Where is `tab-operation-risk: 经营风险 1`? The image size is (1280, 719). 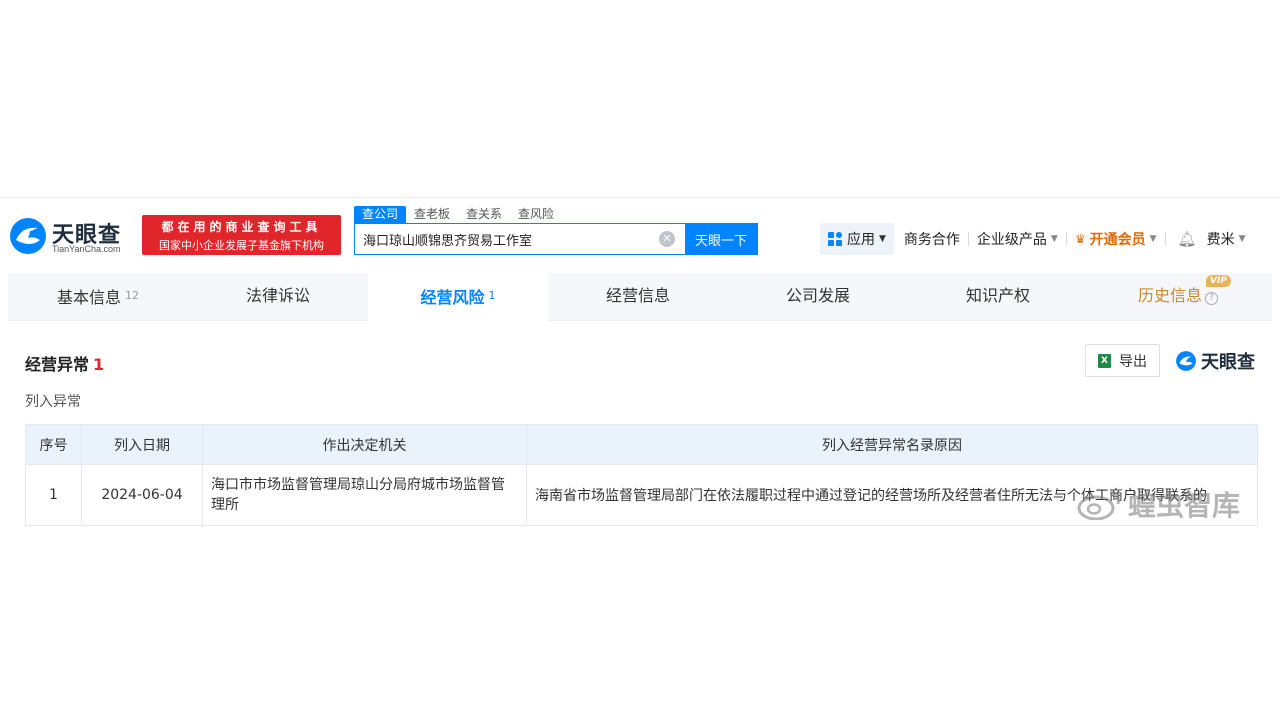
tab-operation-risk: 经营风险 1 is located at coordinates (458, 297).